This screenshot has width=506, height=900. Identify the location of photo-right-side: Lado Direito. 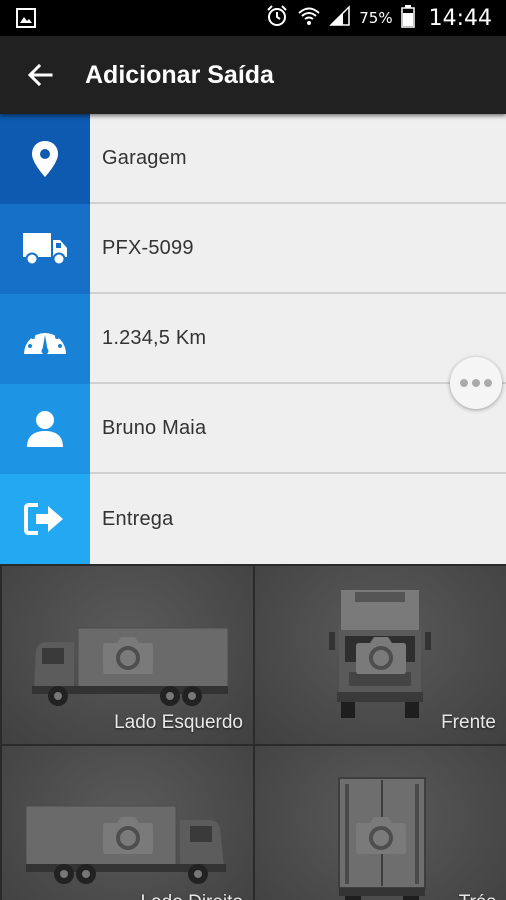
(127, 823).